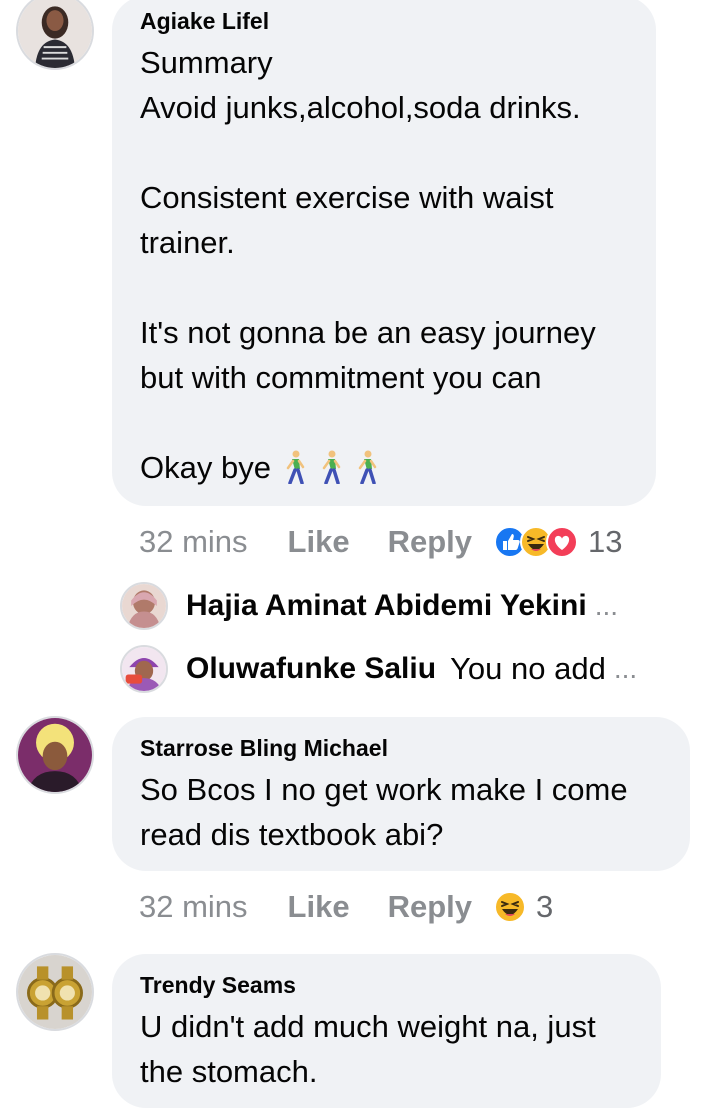 The height and width of the screenshot is (1112, 720). I want to click on avatar-starrose-bling-michael, so click(55, 755).